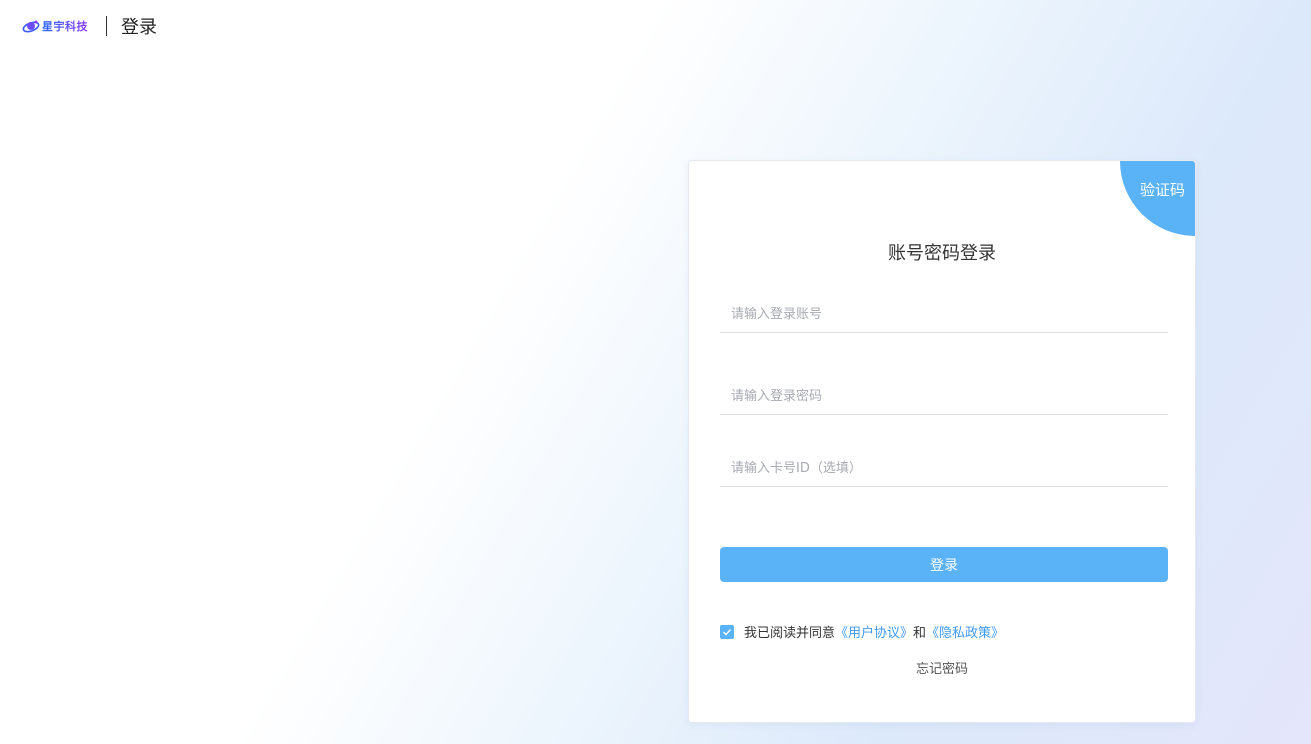 The height and width of the screenshot is (744, 1311). I want to click on privacy-policy-link: 《隐私政策》, so click(965, 631).